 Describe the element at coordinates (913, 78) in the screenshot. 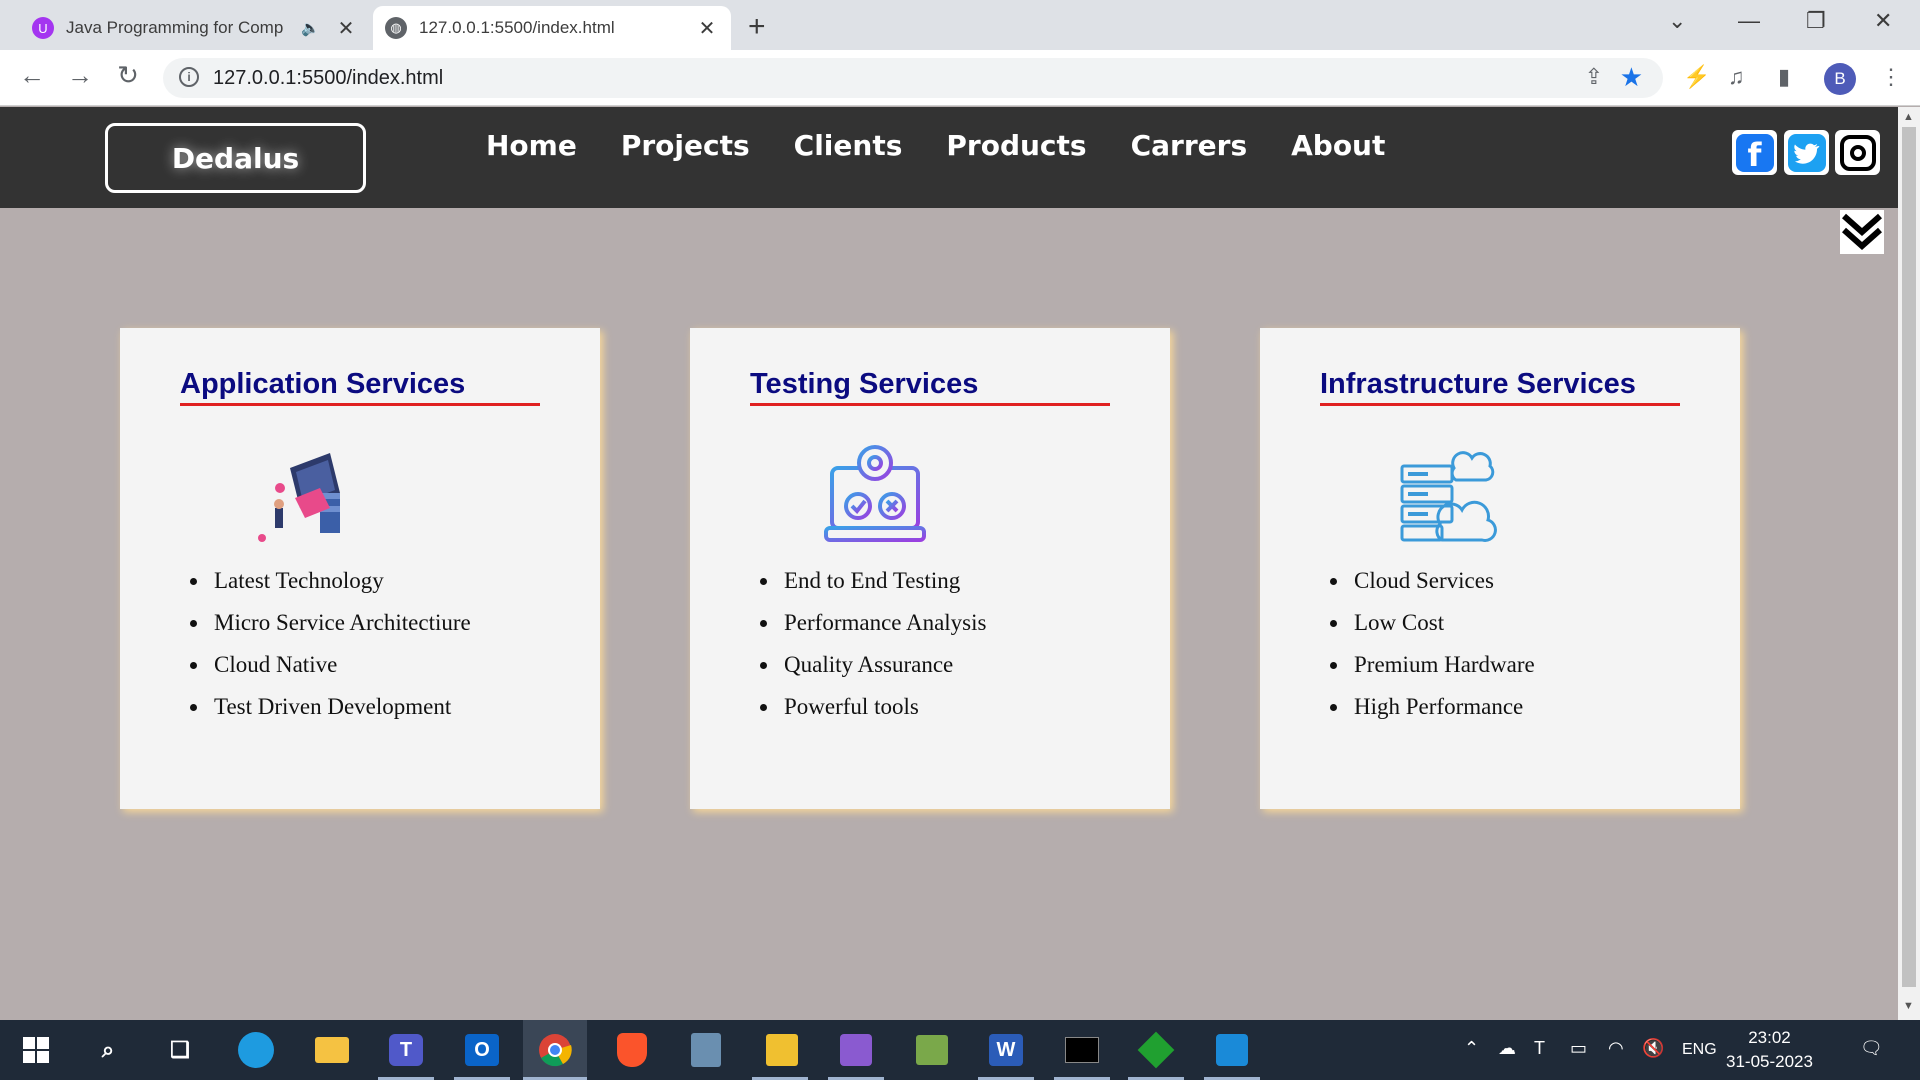

I see `address-bar: i 127.0.0.1:5500/index.html ⇪ ★` at that location.